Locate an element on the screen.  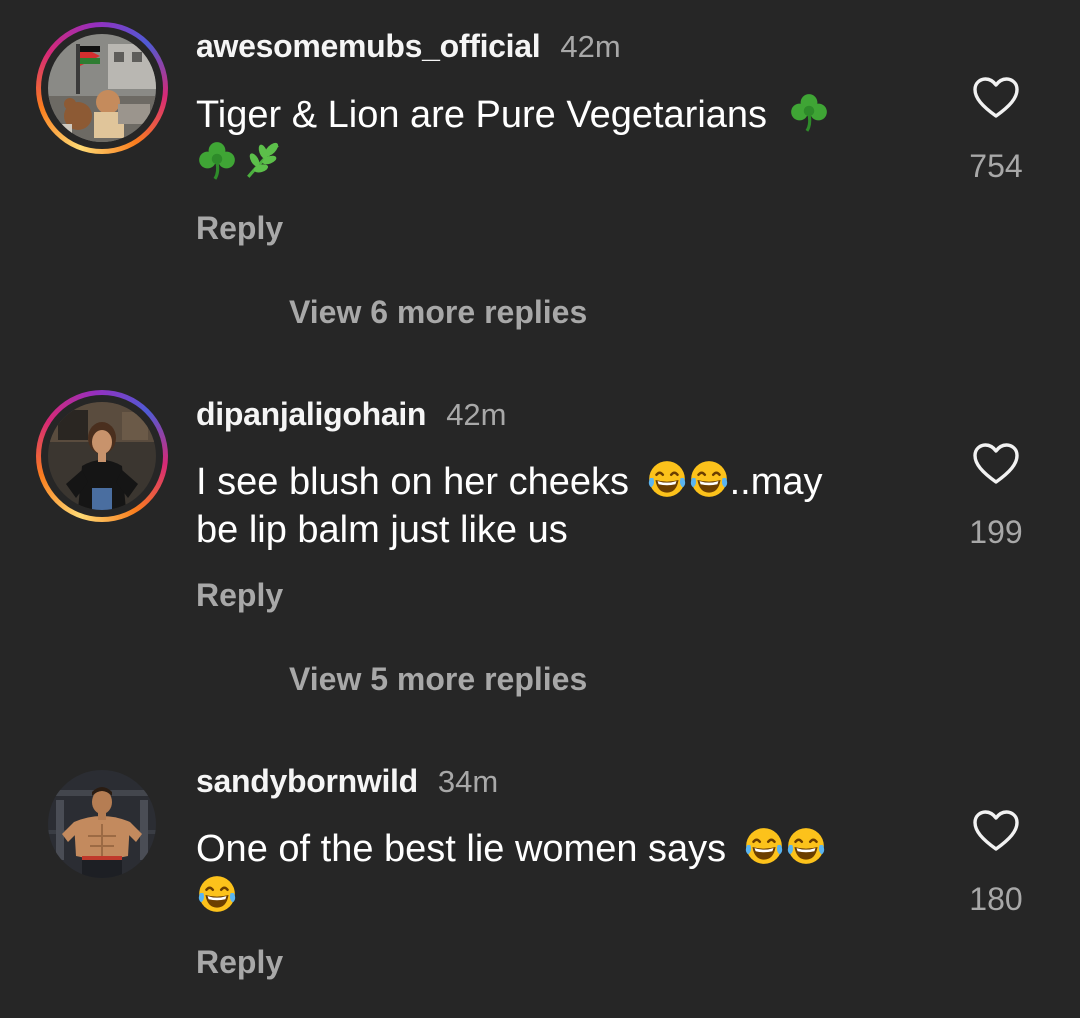
herb-emoji is located at coordinates (263, 160).